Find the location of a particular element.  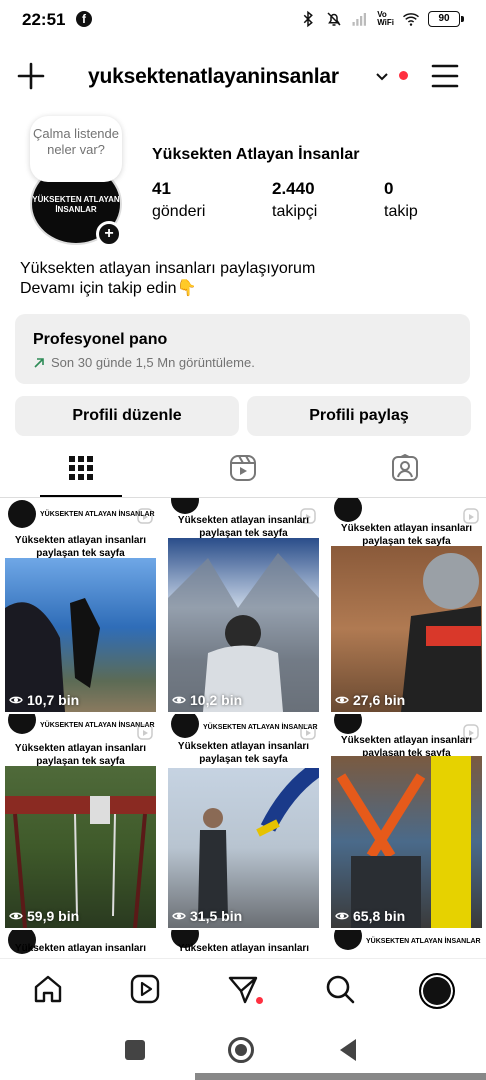

view-count-label: 10,7 bin is located at coordinates (53, 700).